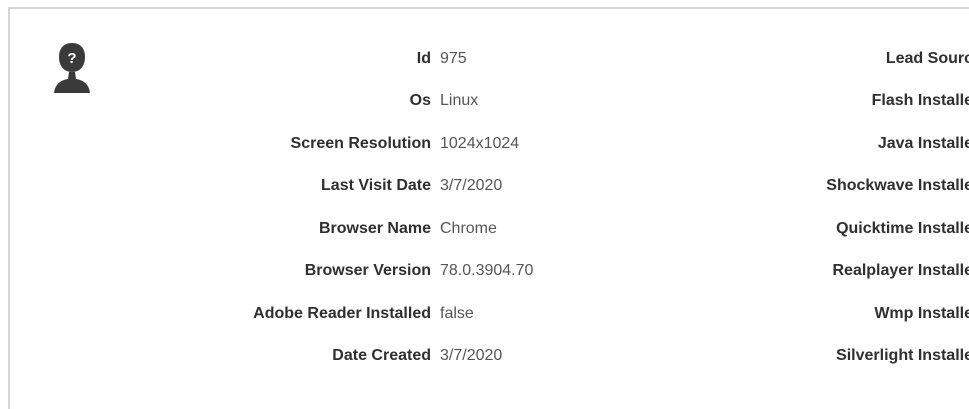 This screenshot has width=969, height=409. I want to click on detail-label: Last Visit Date, so click(376, 185).